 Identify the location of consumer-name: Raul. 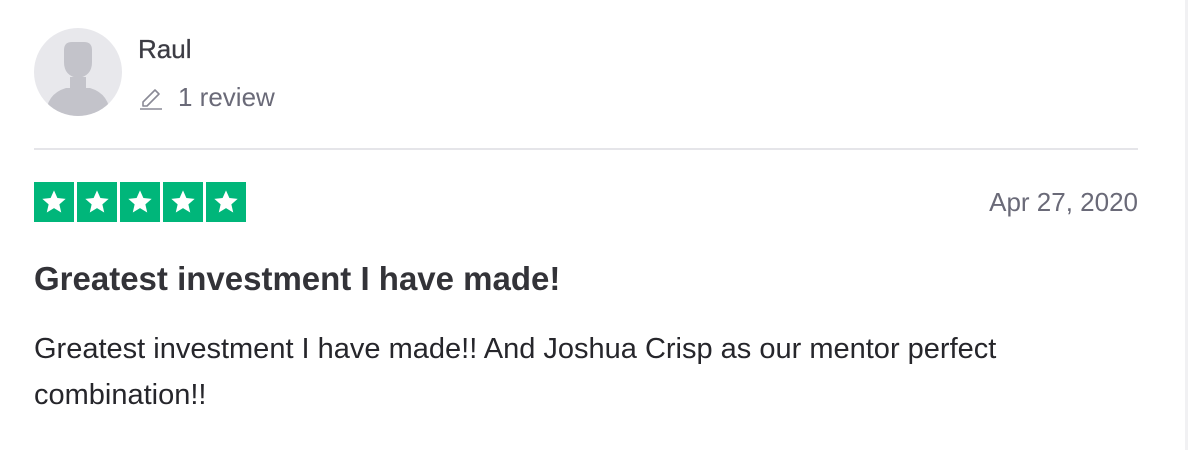
(165, 49).